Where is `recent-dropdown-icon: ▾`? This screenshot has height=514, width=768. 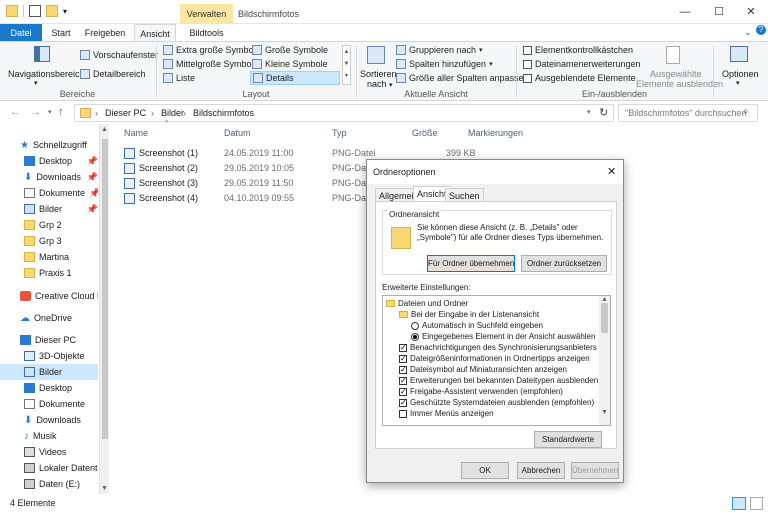
recent-dropdown-icon: ▾ is located at coordinates (50, 112).